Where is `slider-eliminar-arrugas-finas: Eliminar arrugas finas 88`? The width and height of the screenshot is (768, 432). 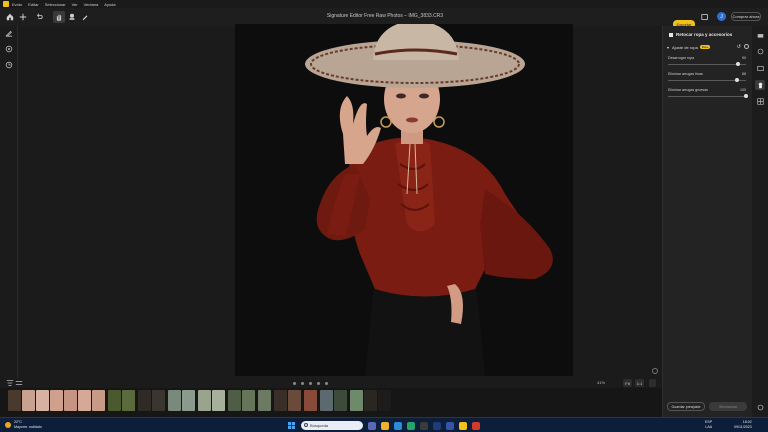
slider-eliminar-arrugas-finas: Eliminar arrugas finas 88 is located at coordinates (709, 79).